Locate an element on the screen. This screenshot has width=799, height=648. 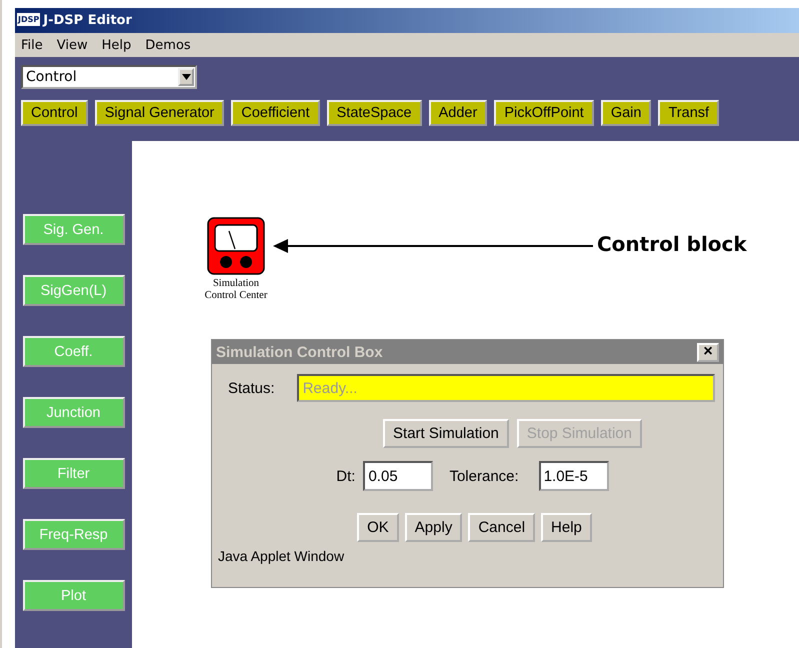
dialog-button: OK is located at coordinates (378, 527).